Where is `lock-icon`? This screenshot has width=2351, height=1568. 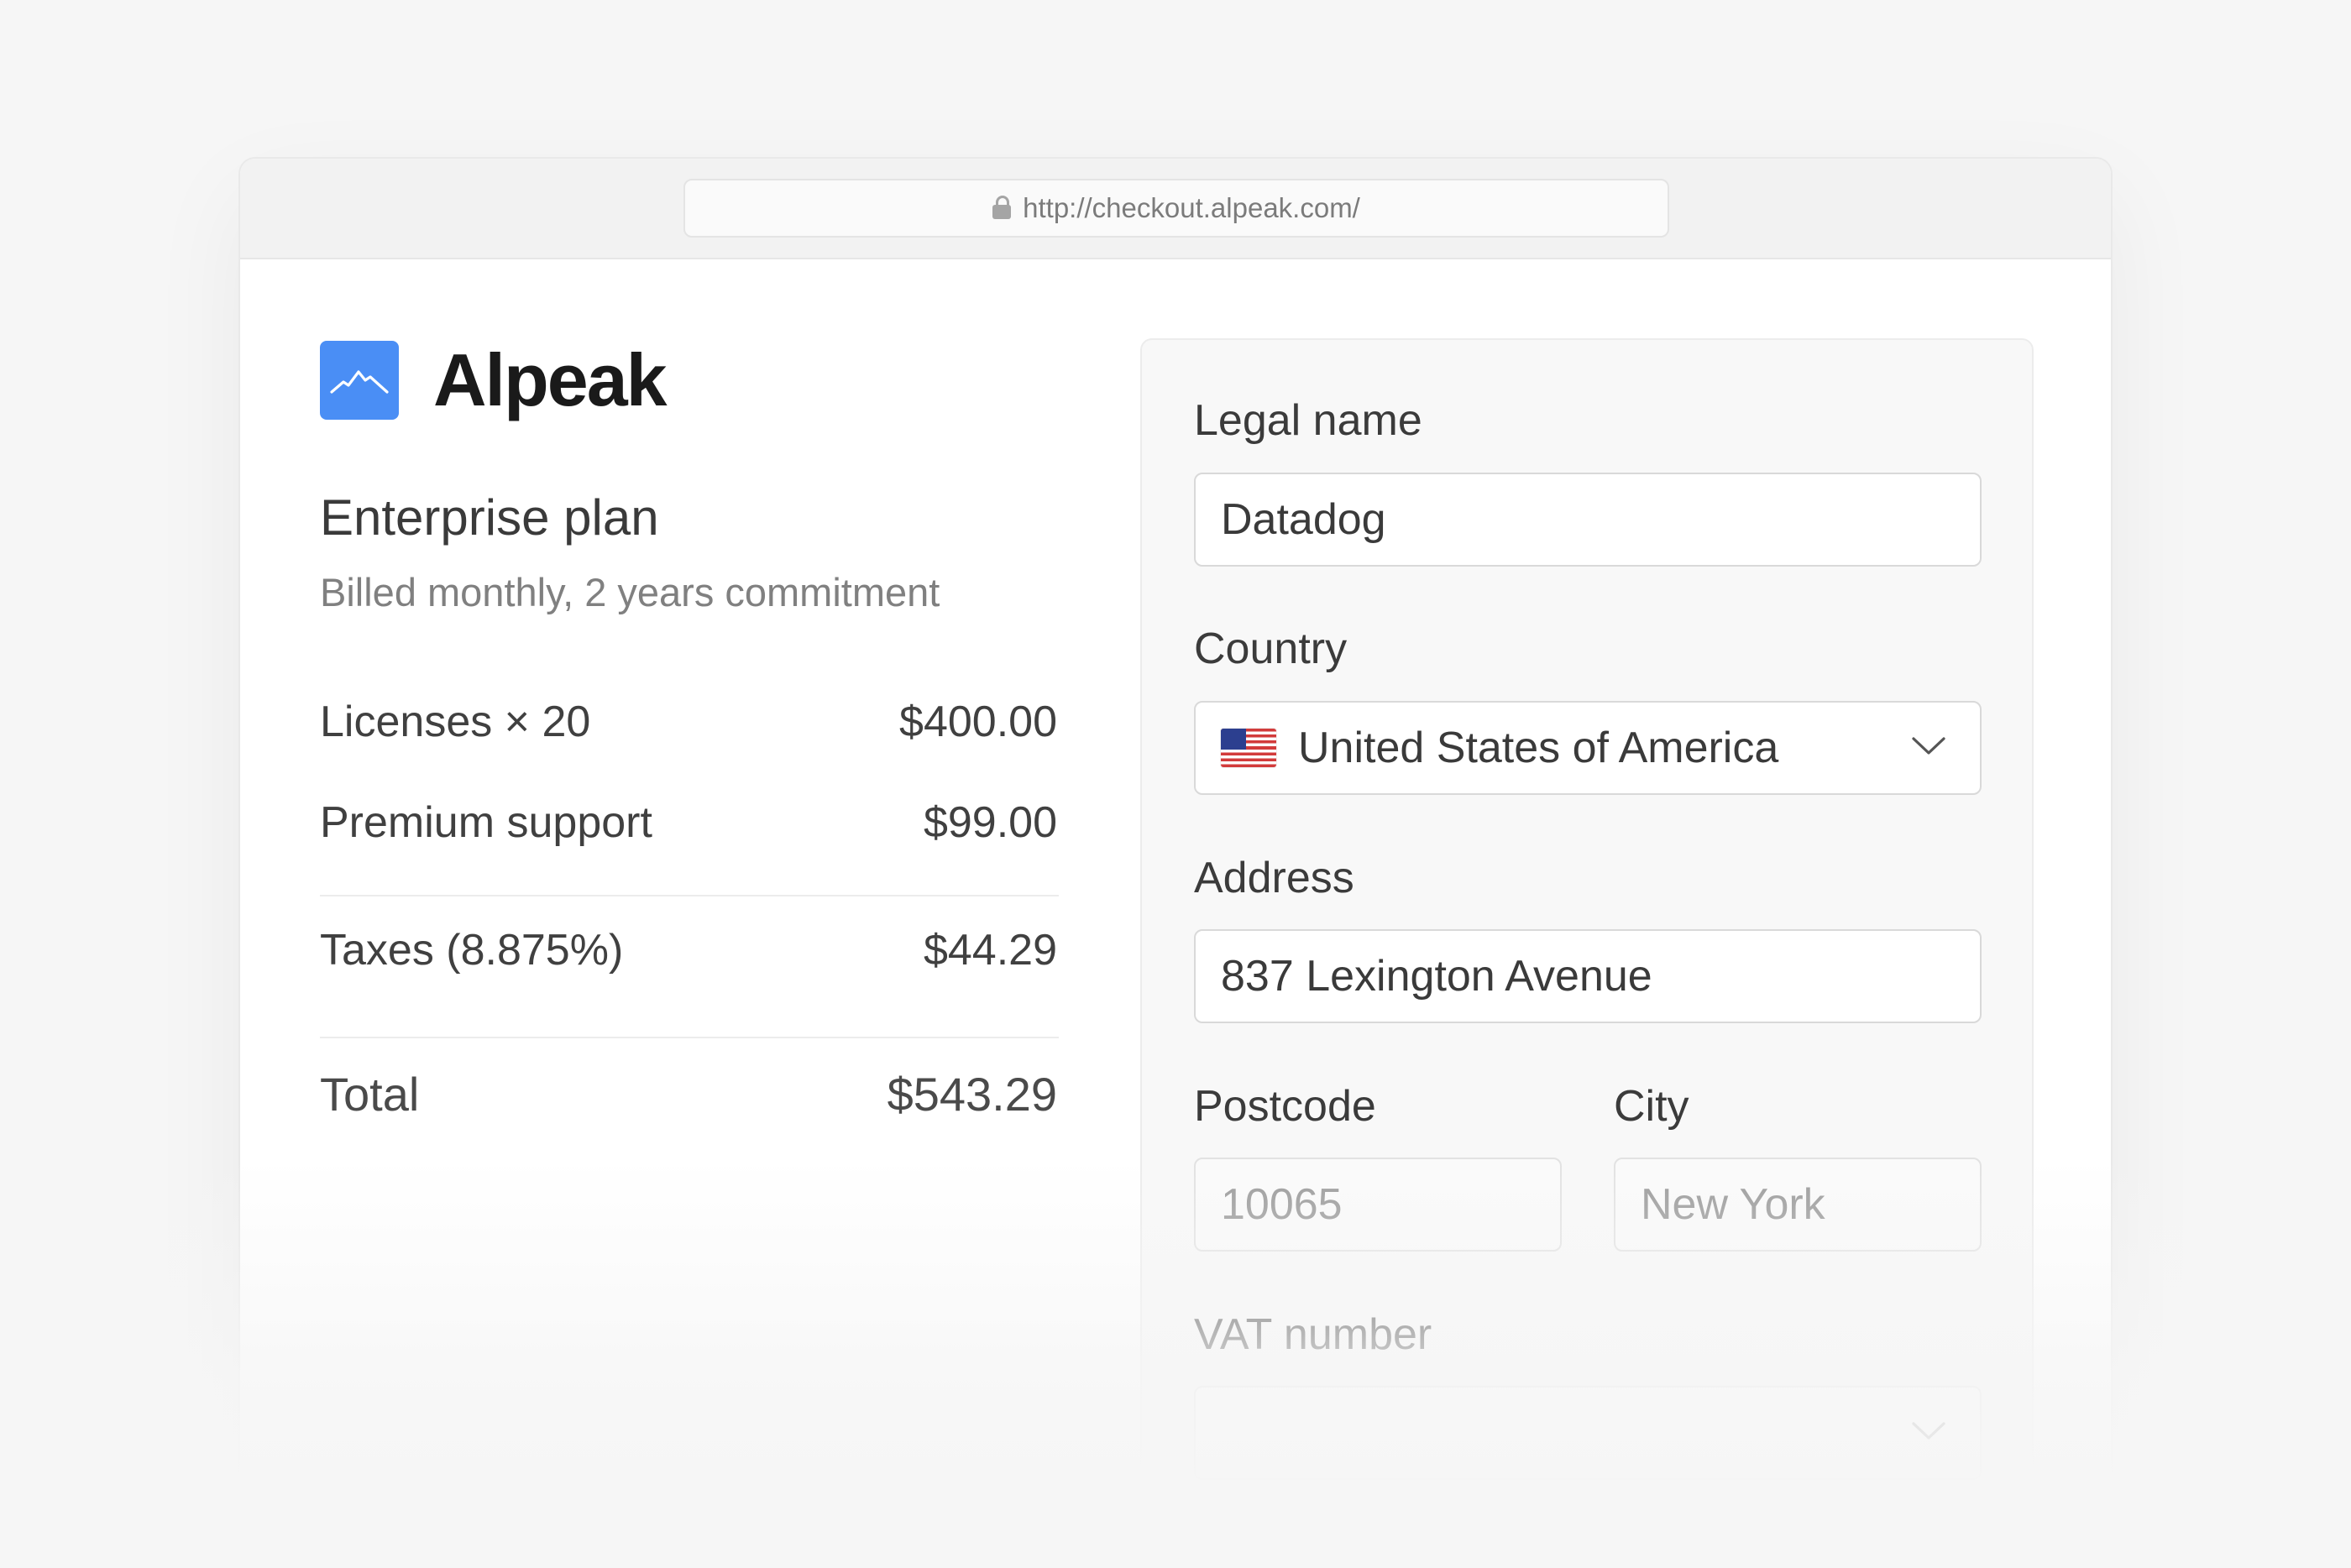 lock-icon is located at coordinates (1002, 207).